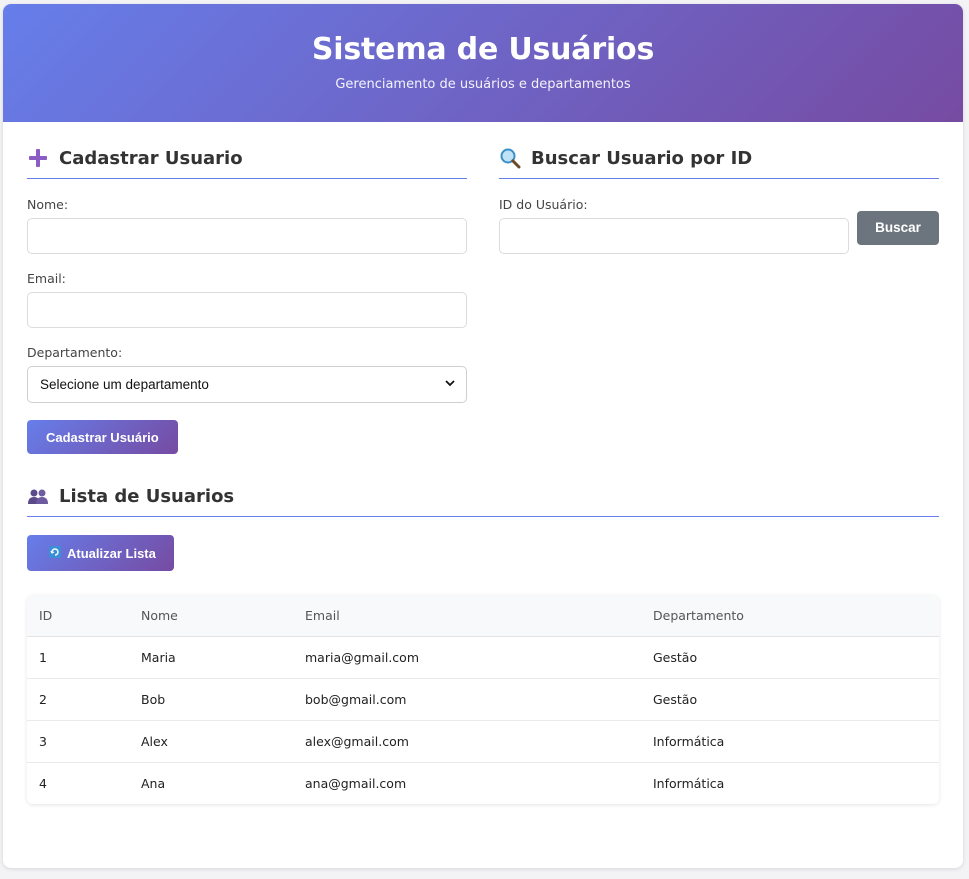 The width and height of the screenshot is (969, 879). Describe the element at coordinates (247, 384) in the screenshot. I see `department-select: Selecione um departamento` at that location.